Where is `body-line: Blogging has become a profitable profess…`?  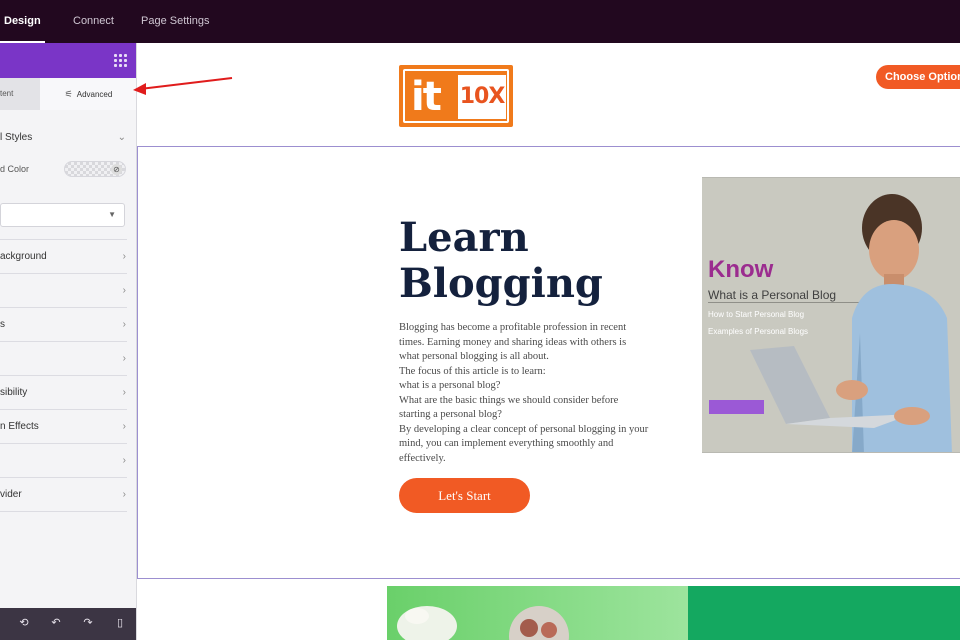
body-line: Blogging has become a profitable profess… is located at coordinates (513, 327).